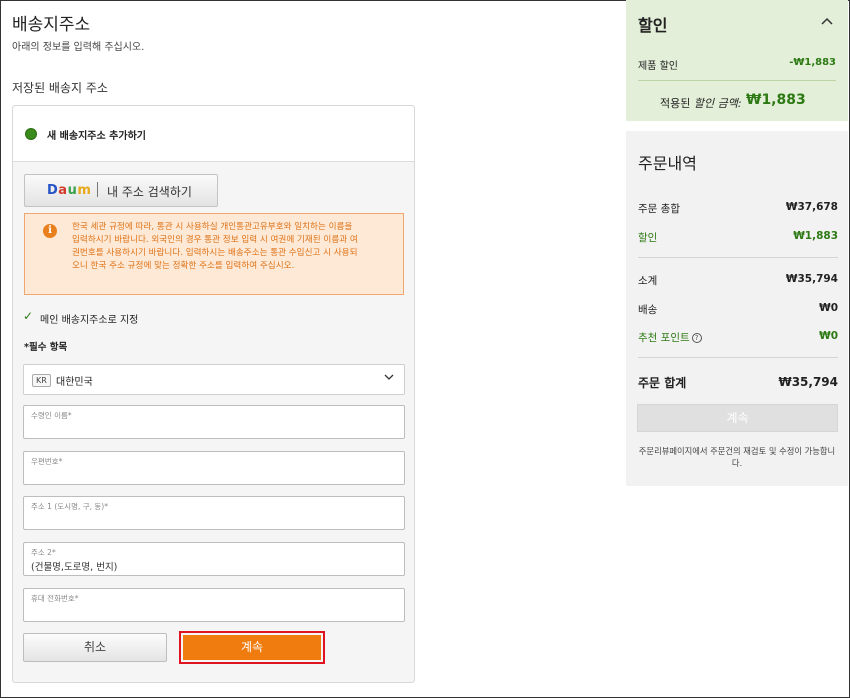  I want to click on continue-button: 계속, so click(252, 647).